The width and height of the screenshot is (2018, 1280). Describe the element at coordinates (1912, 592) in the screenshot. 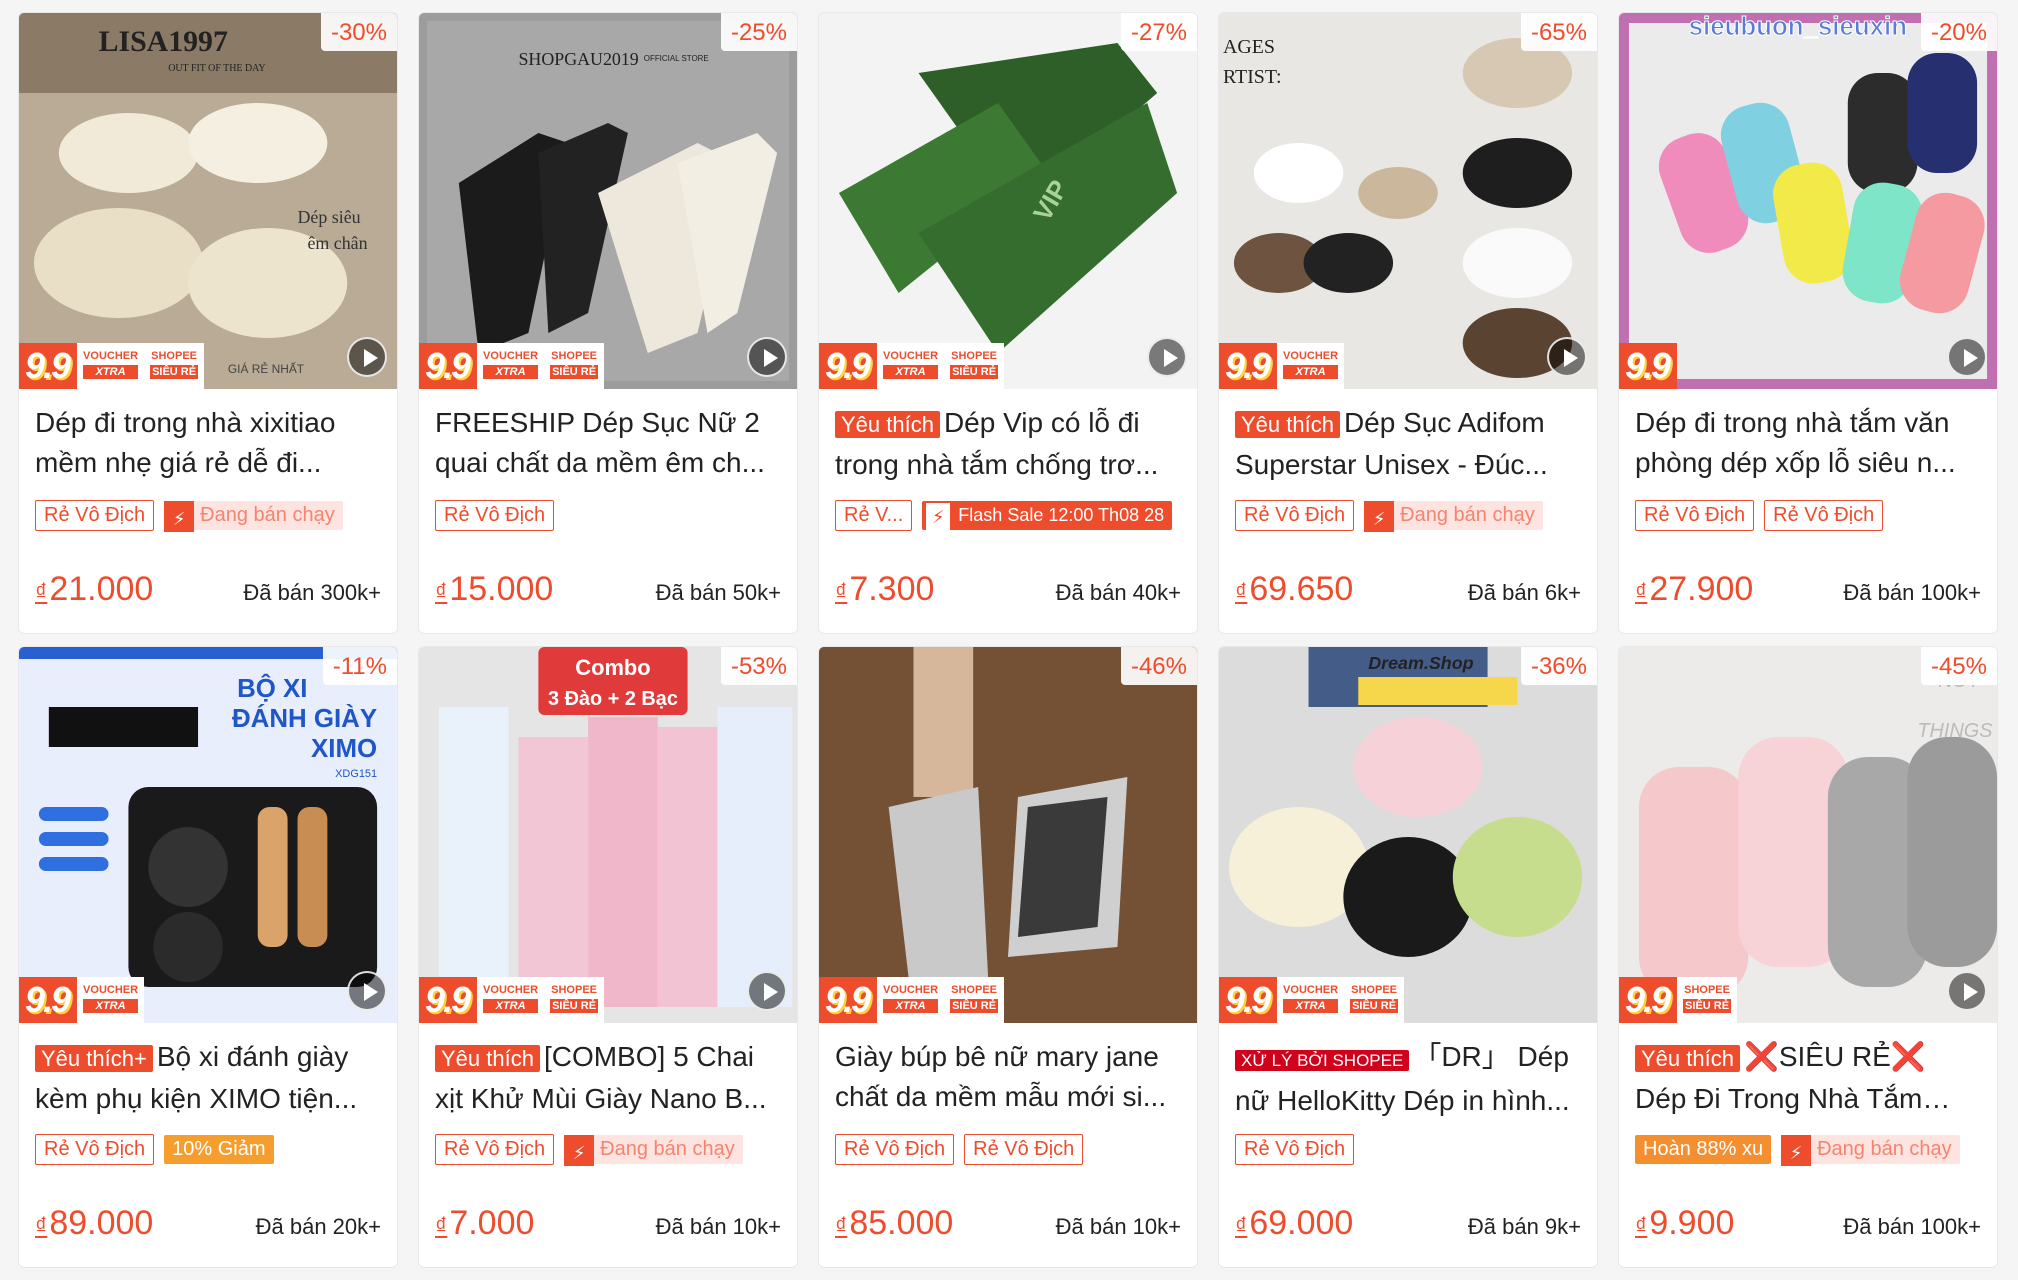

I see `sold-count: Đã bán 100k+` at that location.